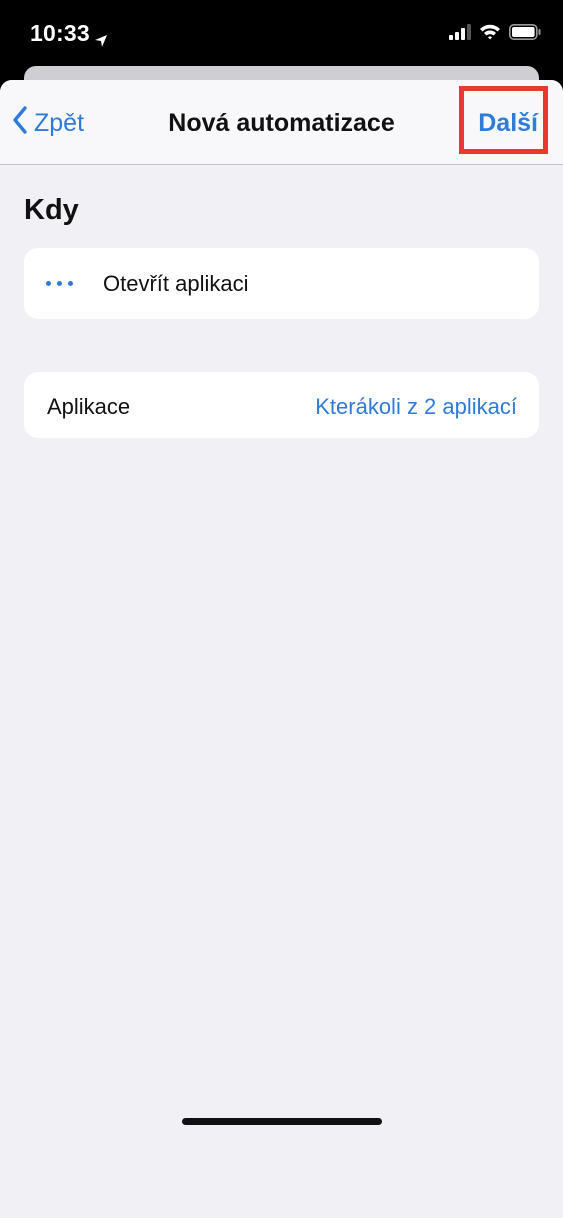 This screenshot has width=563, height=1218. What do you see at coordinates (101, 37) in the screenshot?
I see `location-arrow-icon` at bounding box center [101, 37].